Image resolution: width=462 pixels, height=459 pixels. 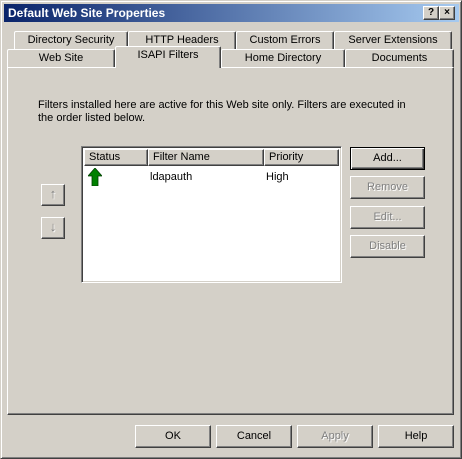 I want to click on column-header-filter-name: Filter Name, so click(x=206, y=157).